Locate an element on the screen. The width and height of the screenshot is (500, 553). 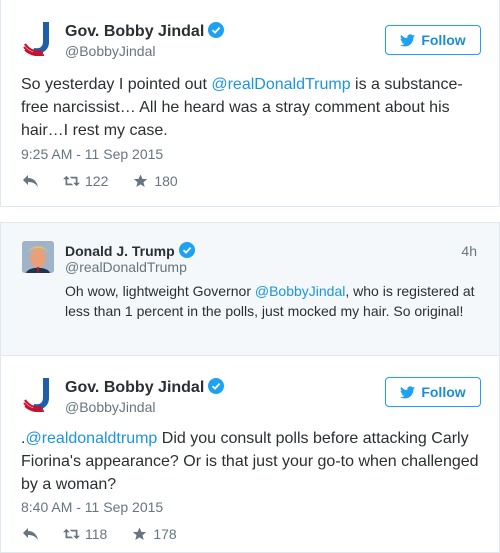
mention-link: @realDonaldTrump is located at coordinates (280, 84).